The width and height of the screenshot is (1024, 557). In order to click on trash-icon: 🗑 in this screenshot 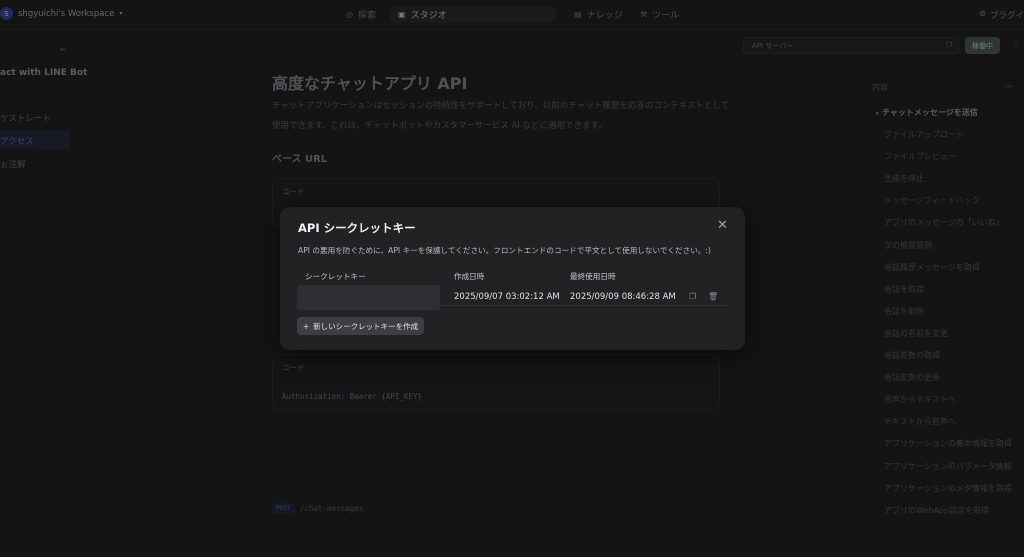, I will do `click(713, 296)`.